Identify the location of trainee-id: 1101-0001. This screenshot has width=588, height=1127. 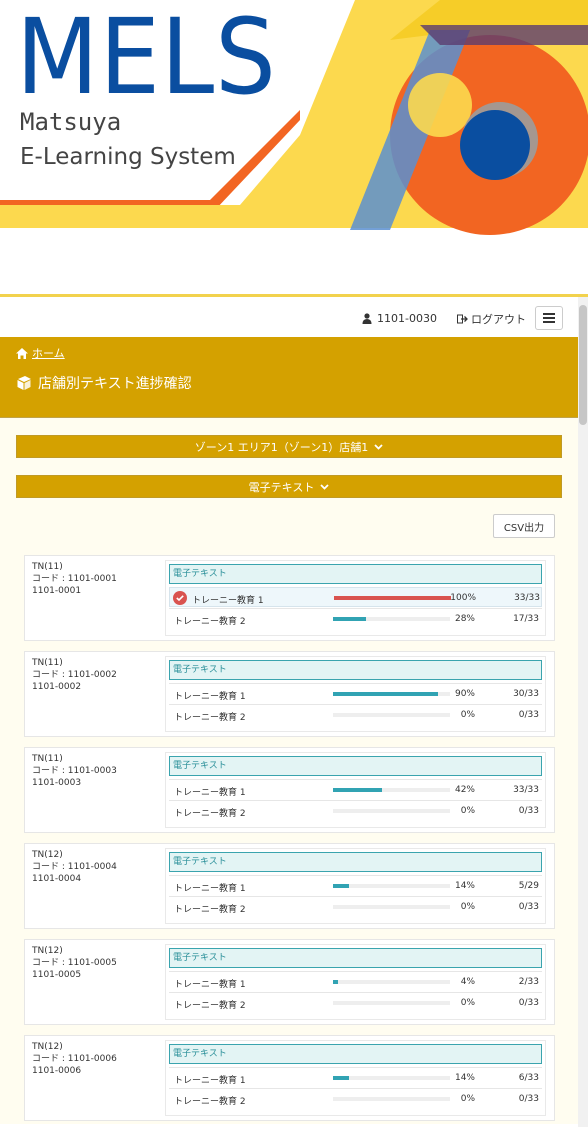
(57, 591).